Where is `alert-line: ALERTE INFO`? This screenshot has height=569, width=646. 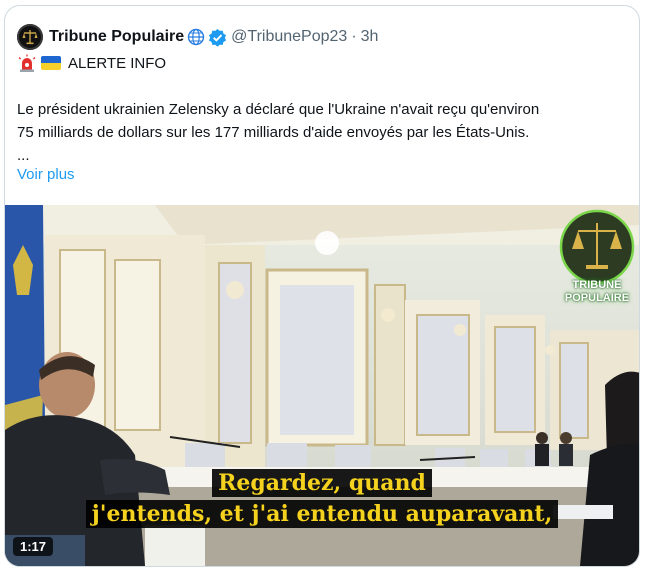
alert-line: ALERTE INFO is located at coordinates (91, 63).